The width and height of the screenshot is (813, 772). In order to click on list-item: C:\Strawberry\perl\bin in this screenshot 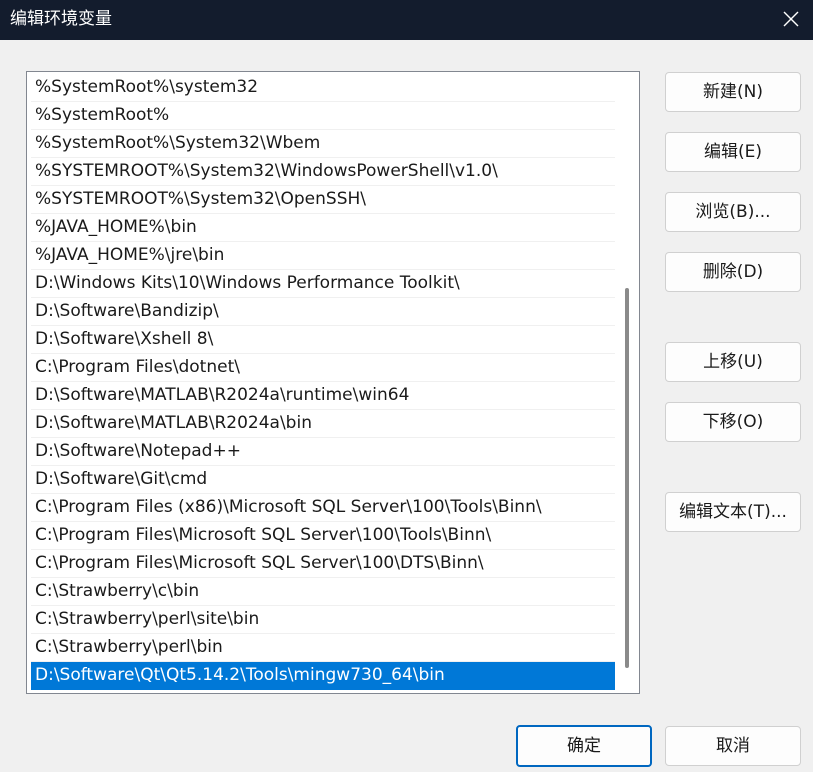, I will do `click(323, 648)`.